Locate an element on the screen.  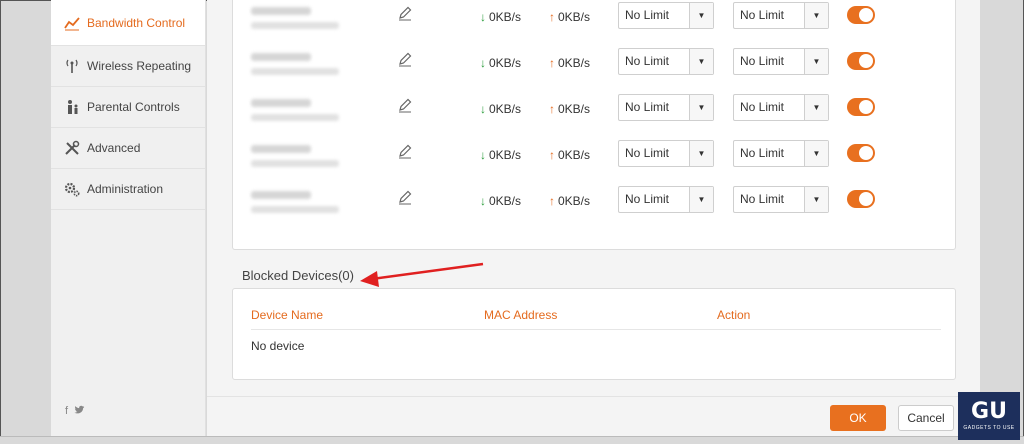
facebook-icon: f is located at coordinates (66, 411).